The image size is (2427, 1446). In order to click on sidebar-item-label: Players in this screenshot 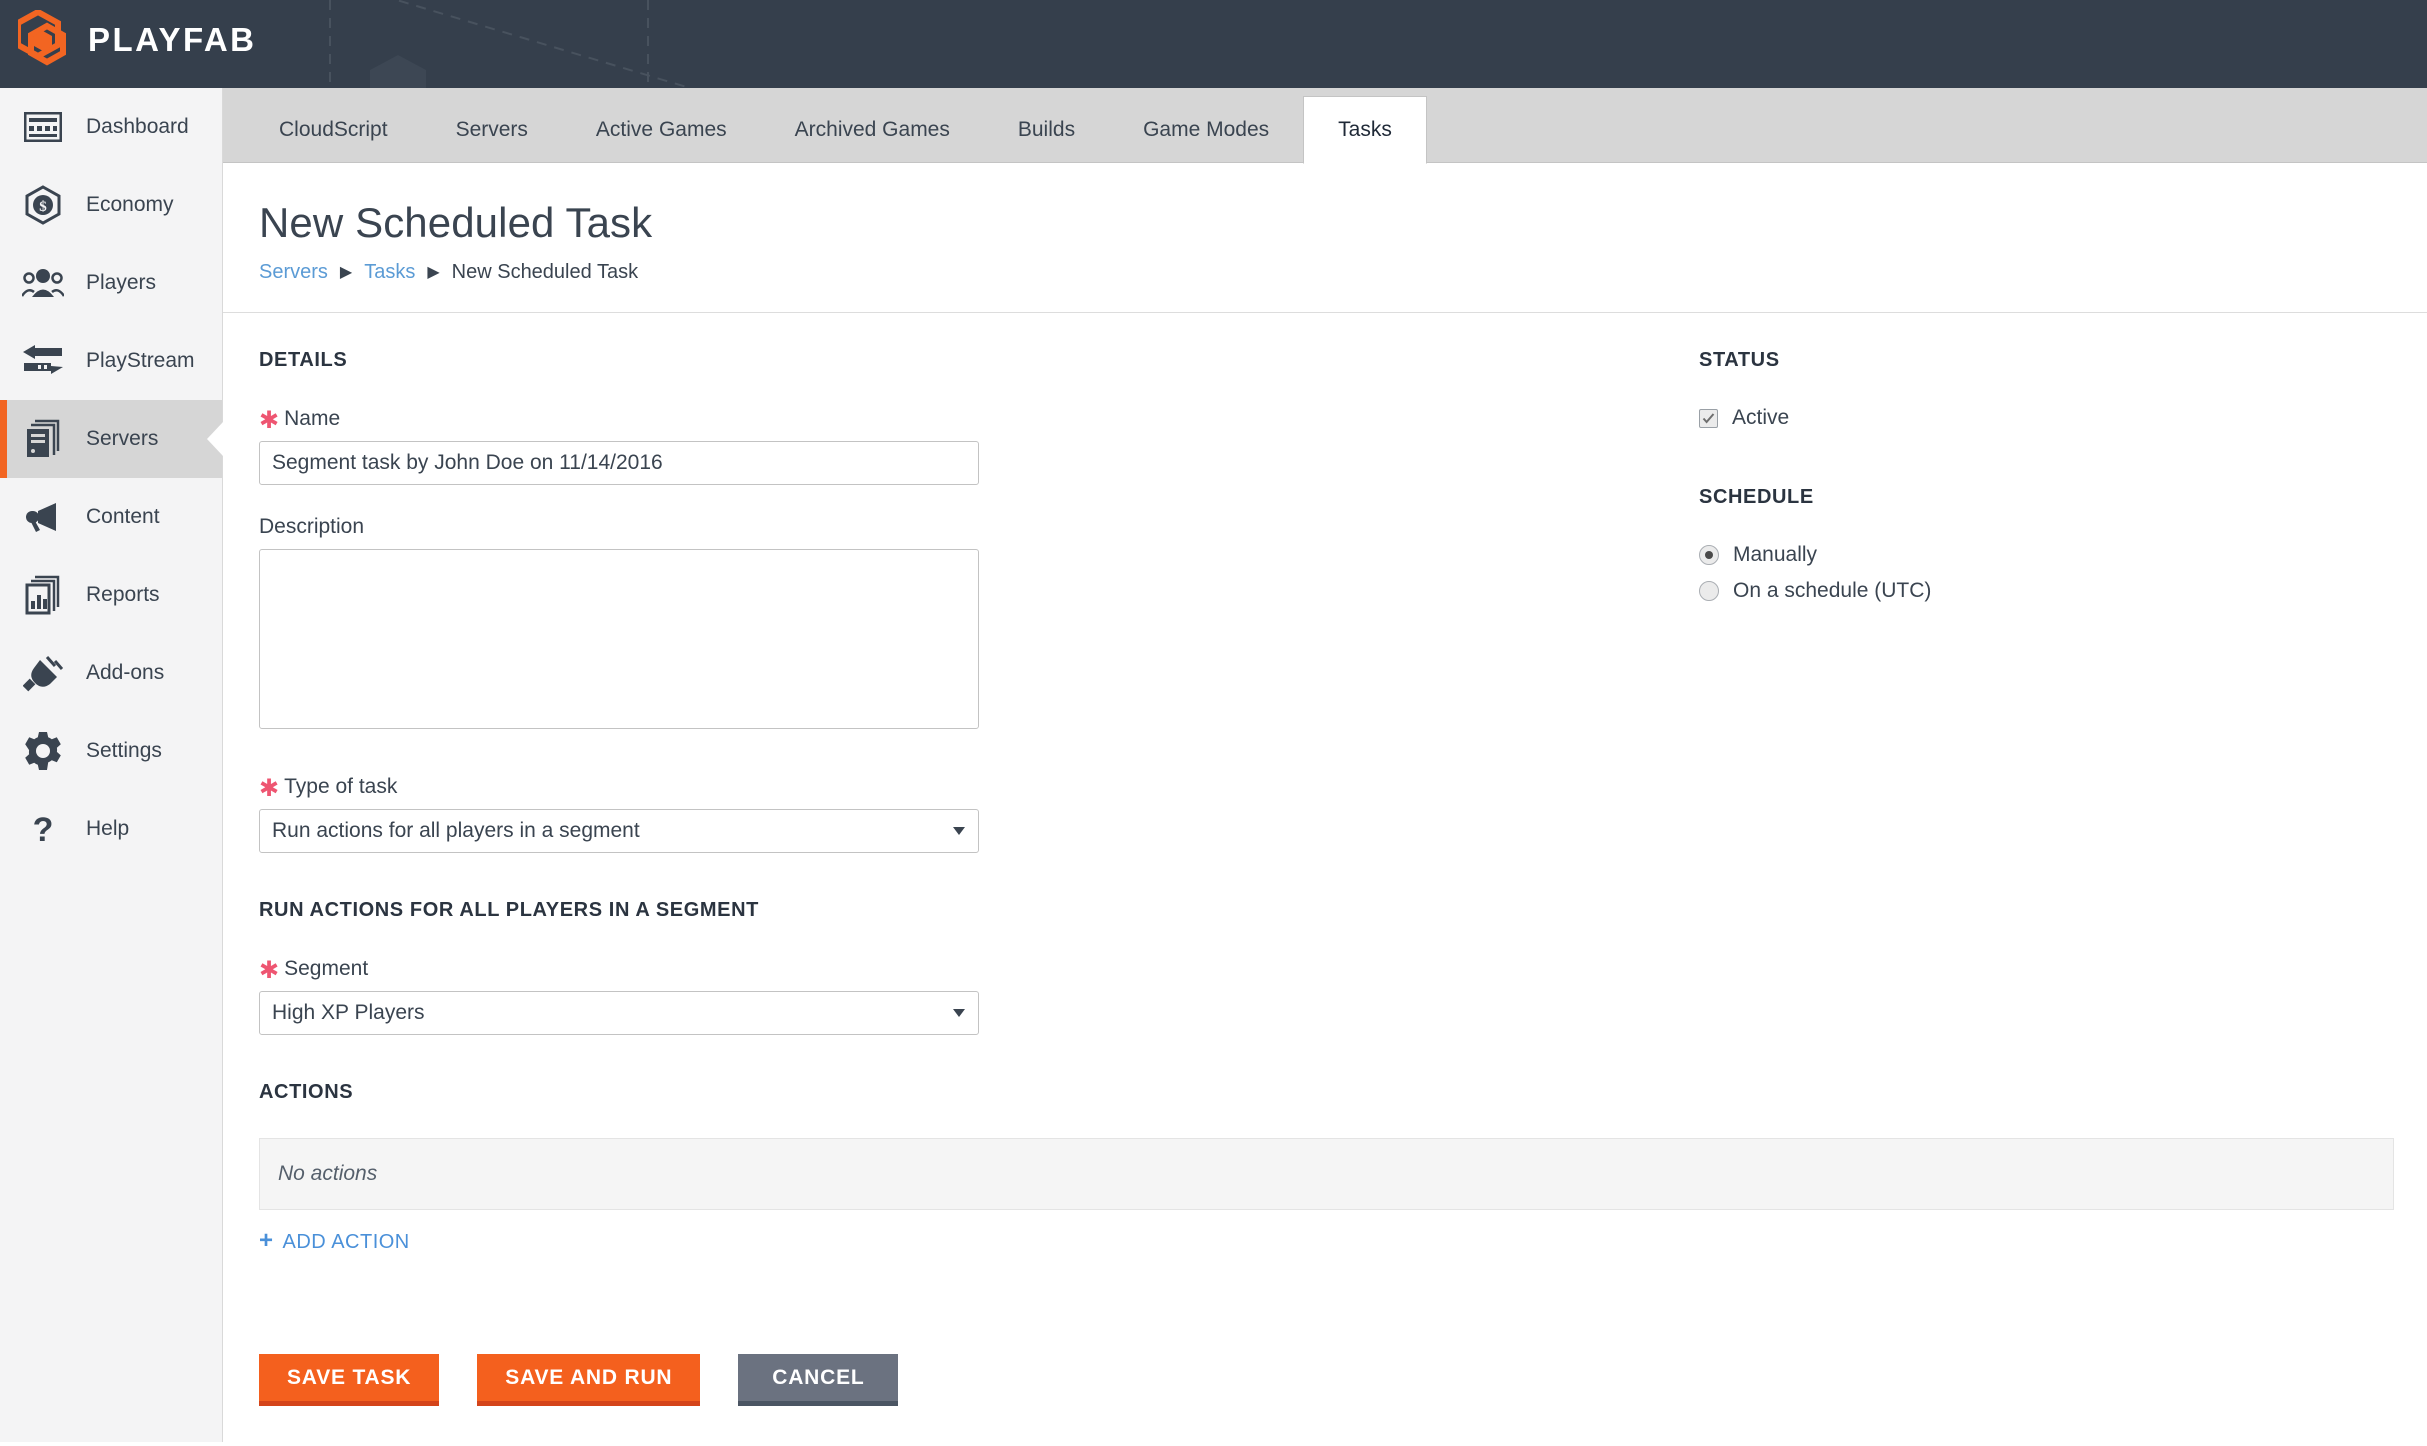, I will do `click(121, 282)`.